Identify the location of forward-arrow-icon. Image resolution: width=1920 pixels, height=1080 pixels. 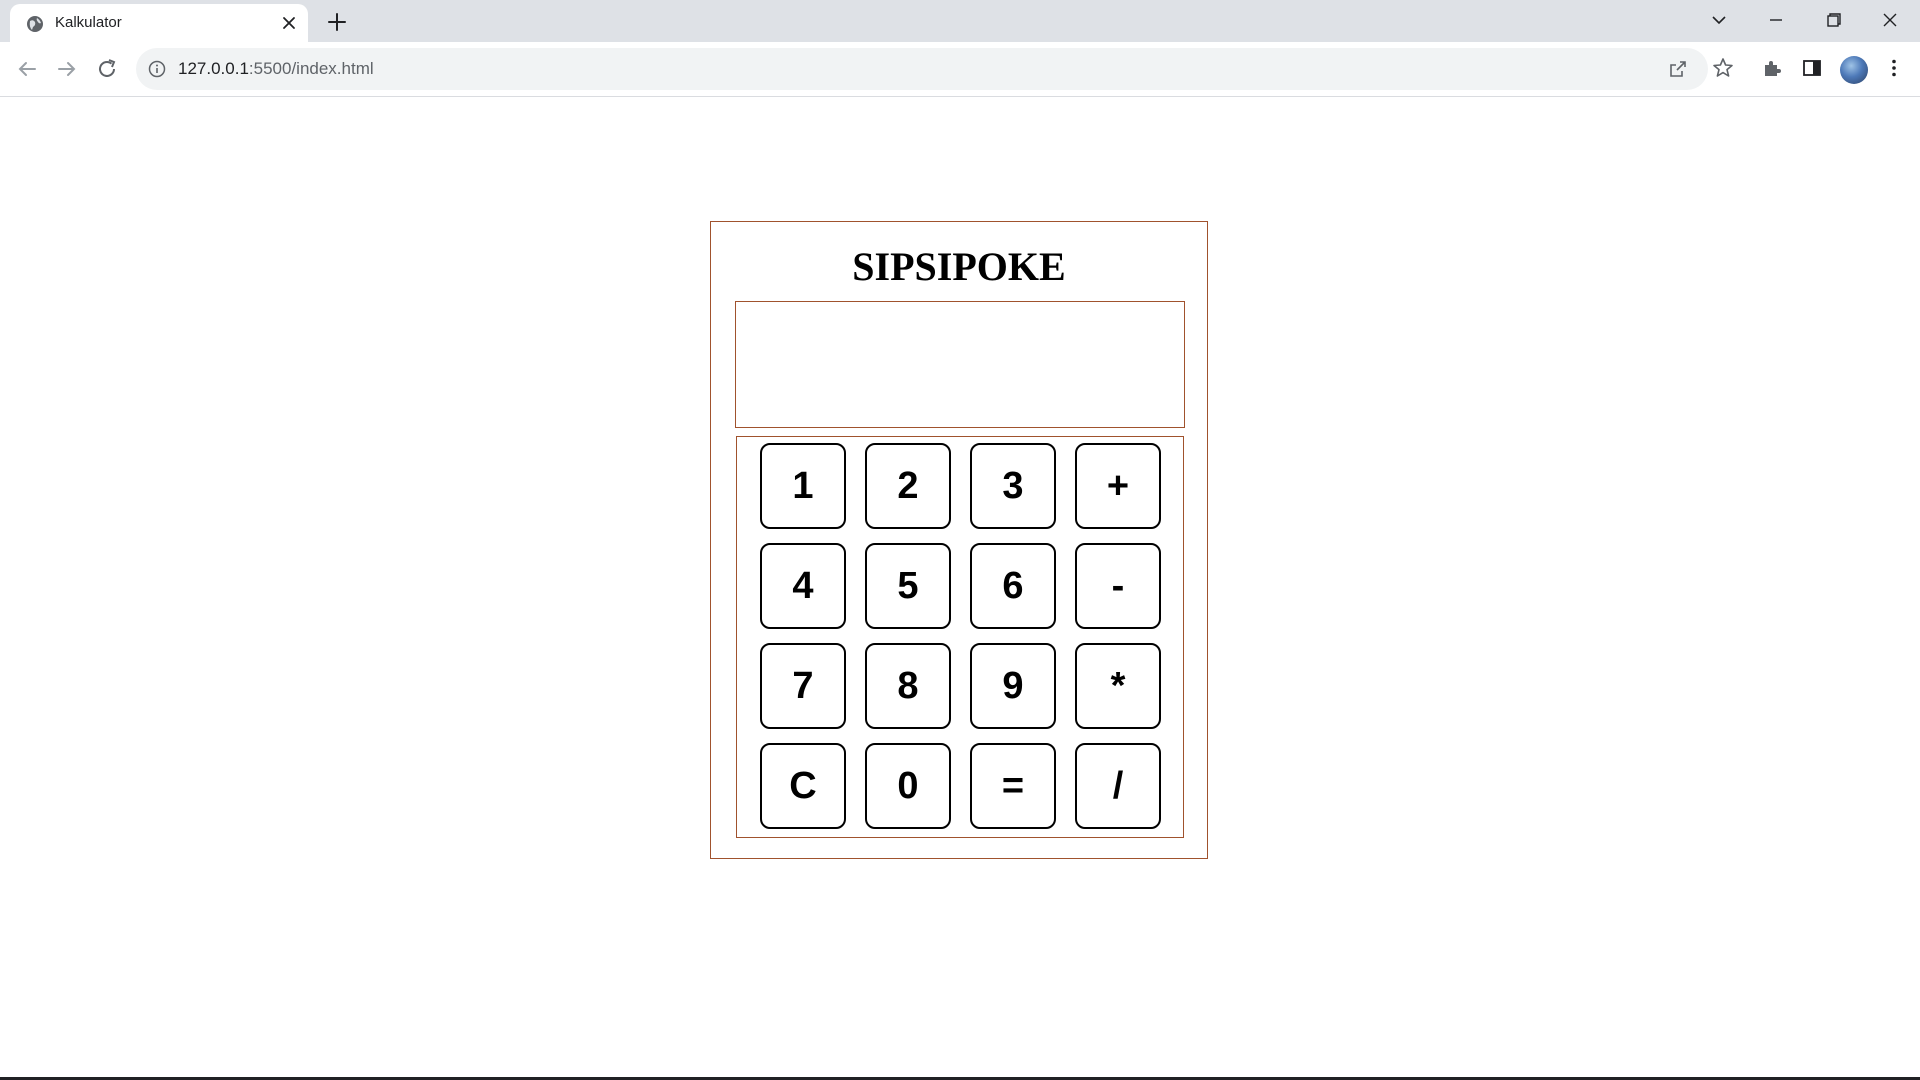
(67, 69).